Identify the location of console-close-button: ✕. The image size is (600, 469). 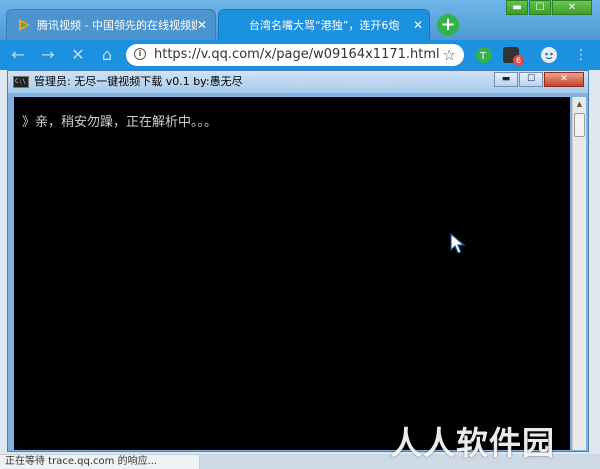
(564, 79).